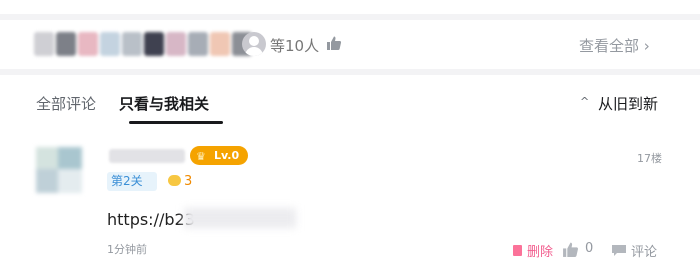 The image size is (700, 267). Describe the element at coordinates (132, 181) in the screenshot. I see `level-tag: 第2关` at that location.